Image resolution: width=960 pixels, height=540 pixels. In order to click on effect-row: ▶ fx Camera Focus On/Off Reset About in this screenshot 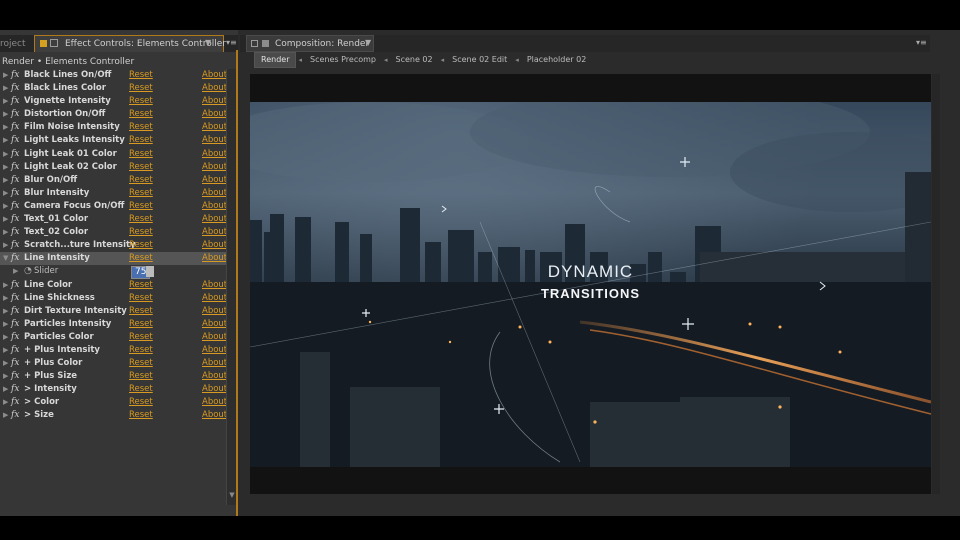, I will do `click(113, 206)`.